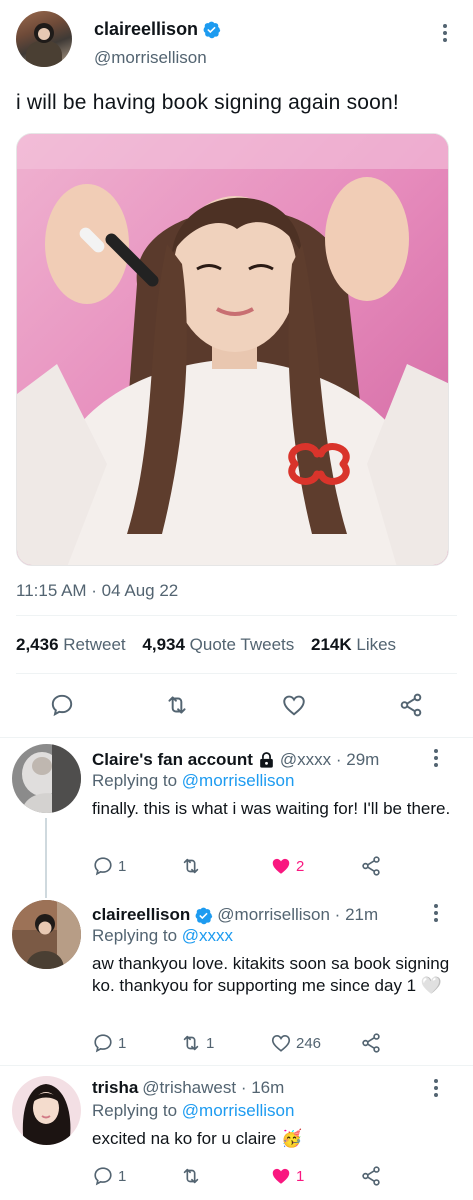 The height and width of the screenshot is (1200, 473). What do you see at coordinates (242, 1176) in the screenshot?
I see `reply-actions: 1 1` at bounding box center [242, 1176].